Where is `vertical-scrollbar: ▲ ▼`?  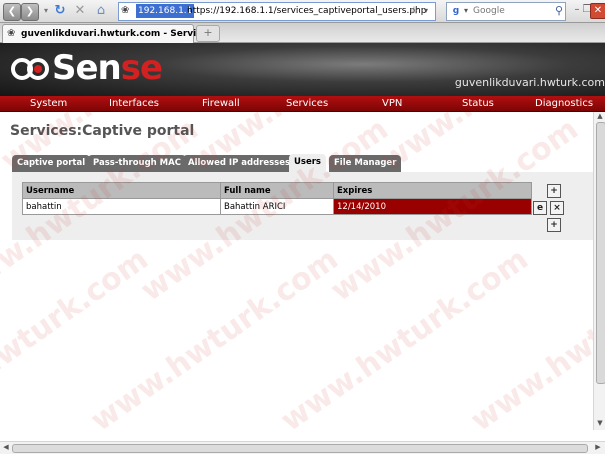 vertical-scrollbar: ▲ ▼ is located at coordinates (599, 271).